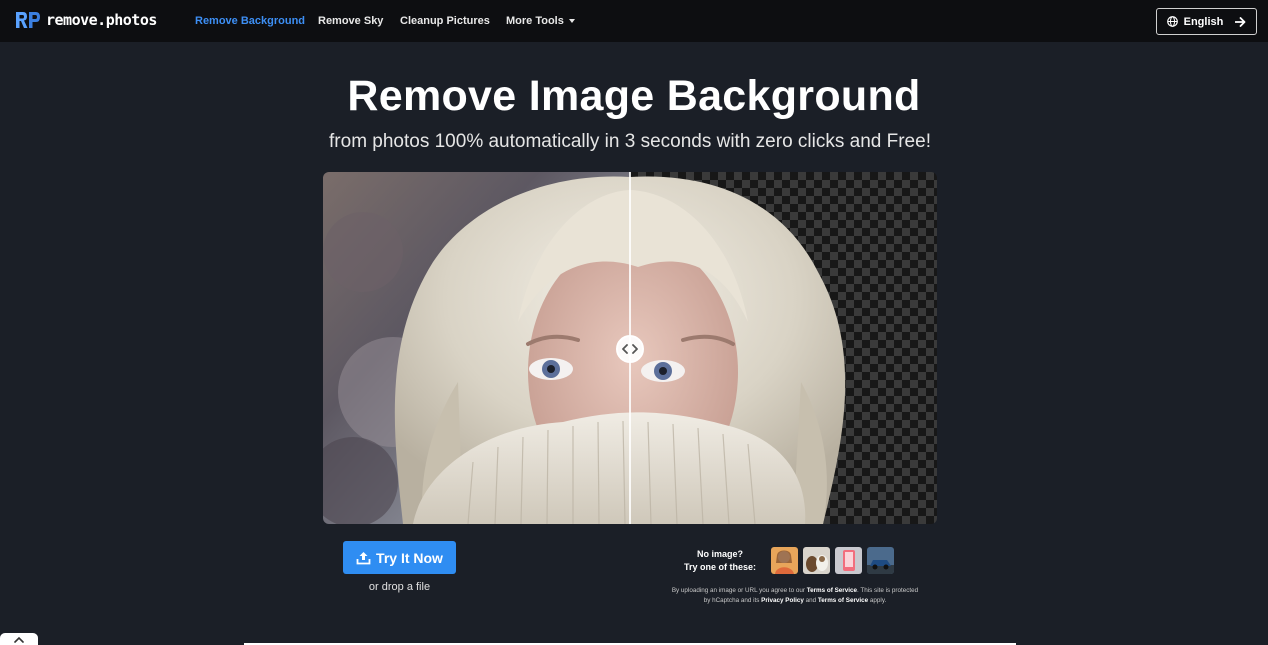 The width and height of the screenshot is (1268, 645). What do you see at coordinates (782, 600) in the screenshot?
I see `privacy-policy-link: Privacy Policy` at bounding box center [782, 600].